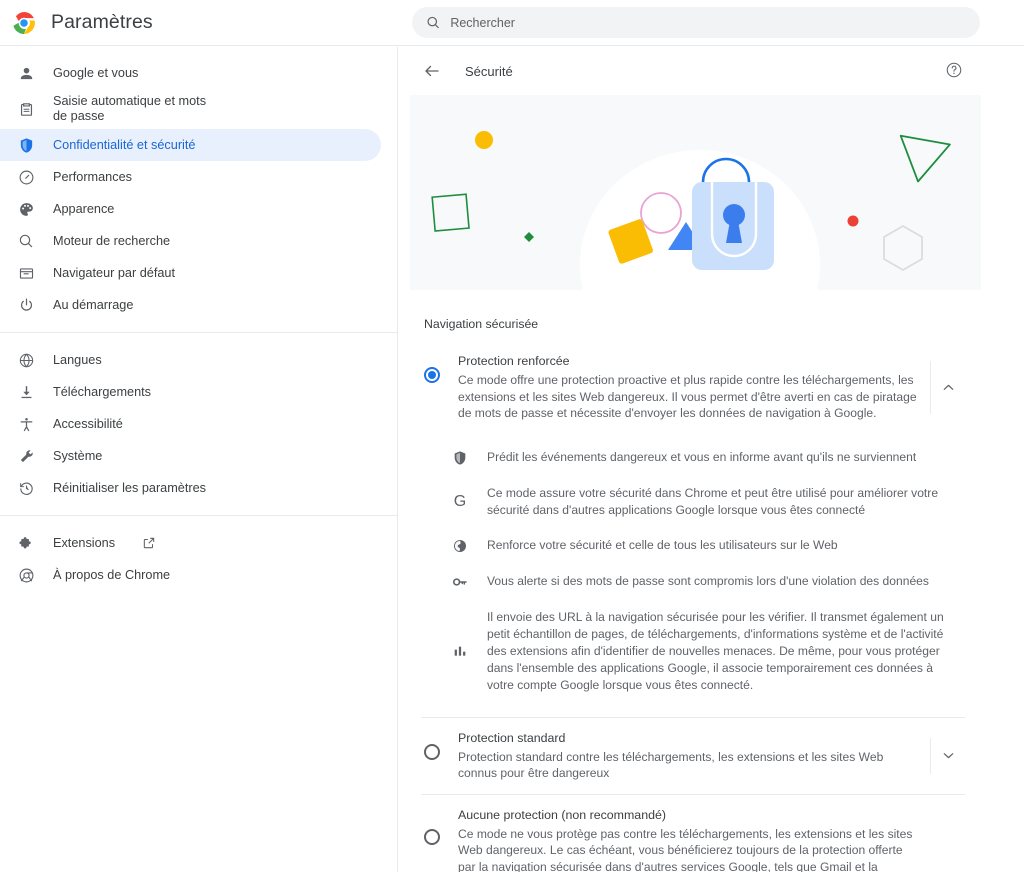  What do you see at coordinates (190, 392) in the screenshot?
I see `sidebar-item-telechargements: Téléchargements` at bounding box center [190, 392].